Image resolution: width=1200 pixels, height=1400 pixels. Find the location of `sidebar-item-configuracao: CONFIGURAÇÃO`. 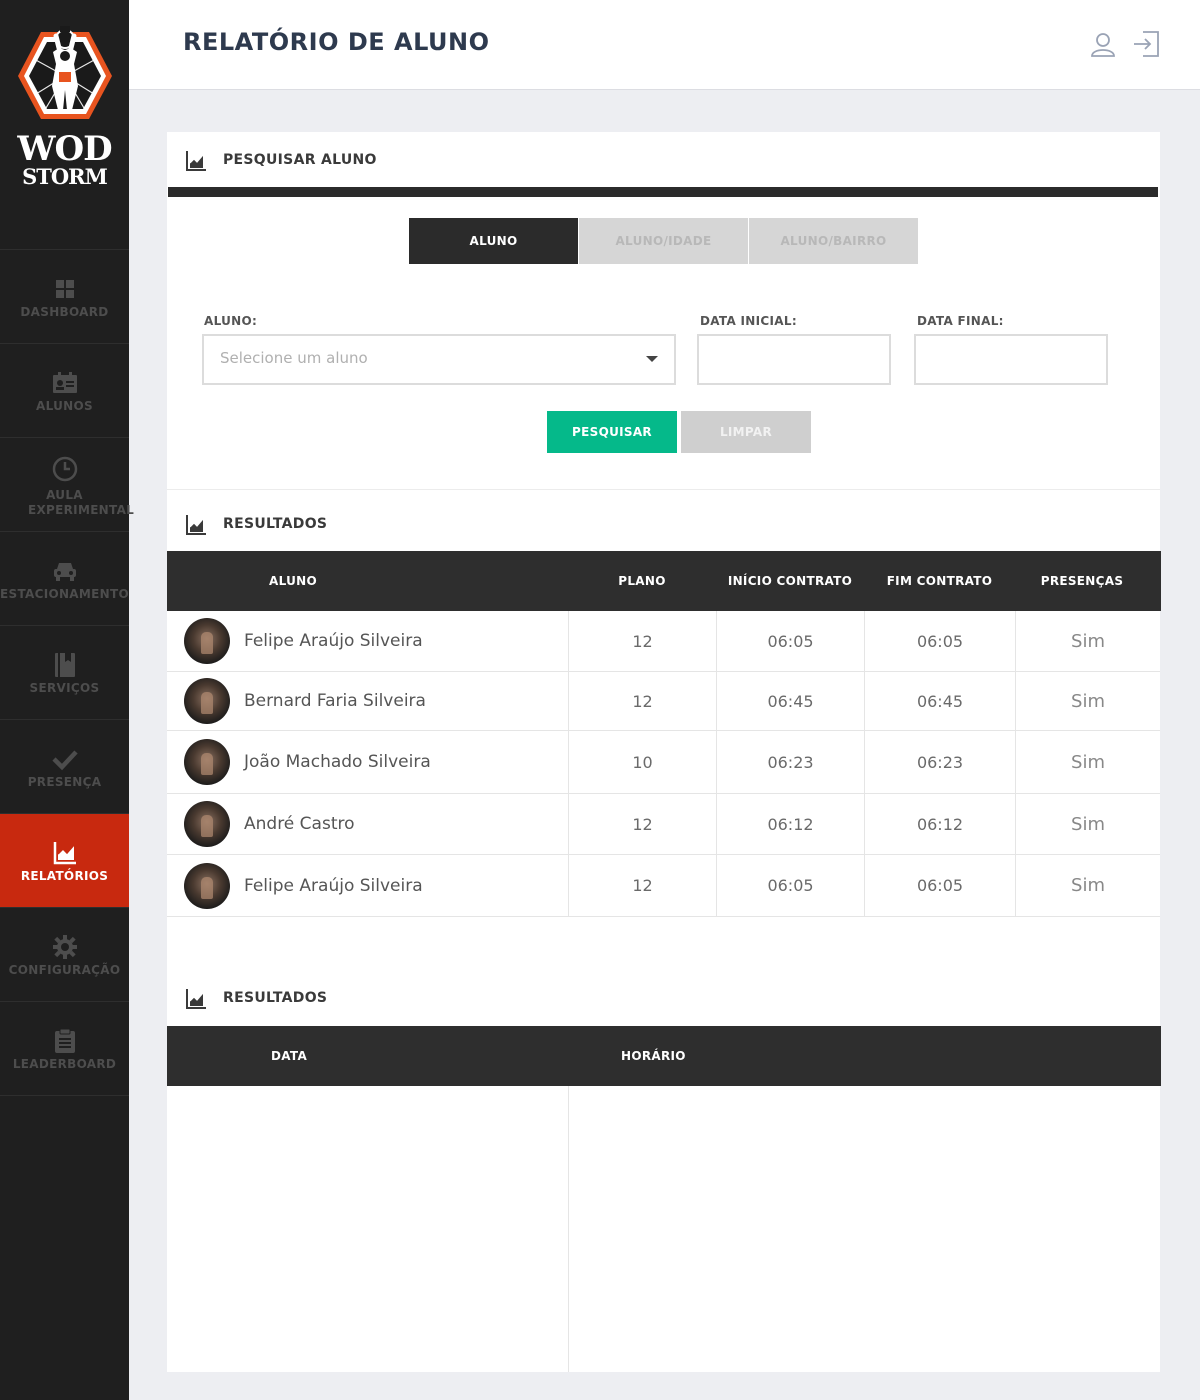

sidebar-item-configuracao: CONFIGURAÇÃO is located at coordinates (64, 955).